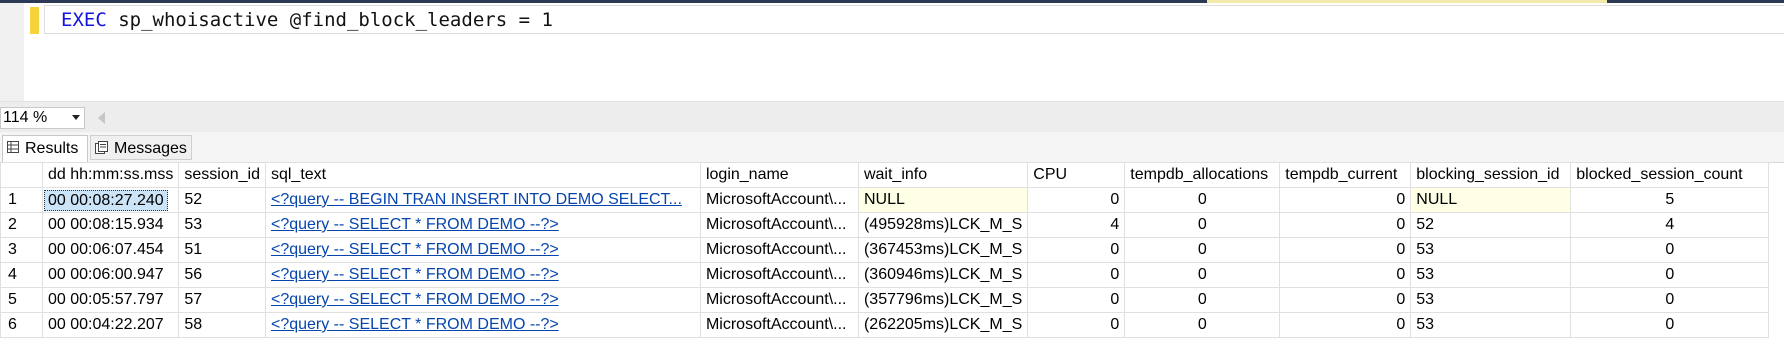  Describe the element at coordinates (21, 200) in the screenshot. I see `row-number: 1` at that location.